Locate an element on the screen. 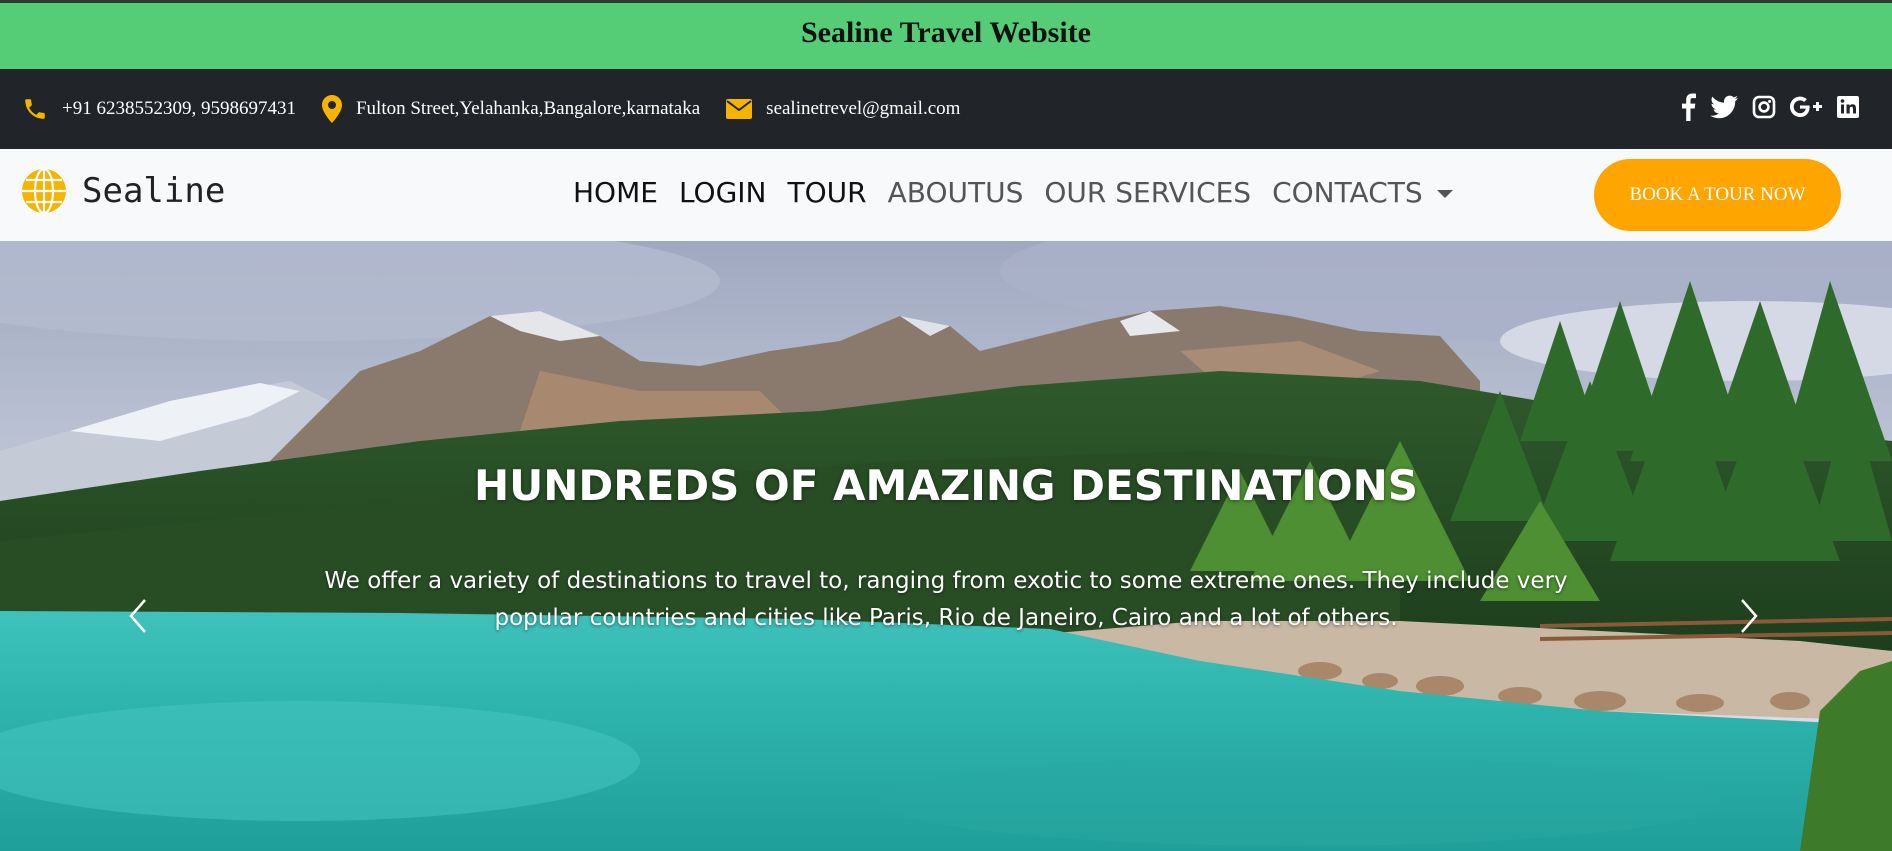  instagram-icon is located at coordinates (1764, 109).